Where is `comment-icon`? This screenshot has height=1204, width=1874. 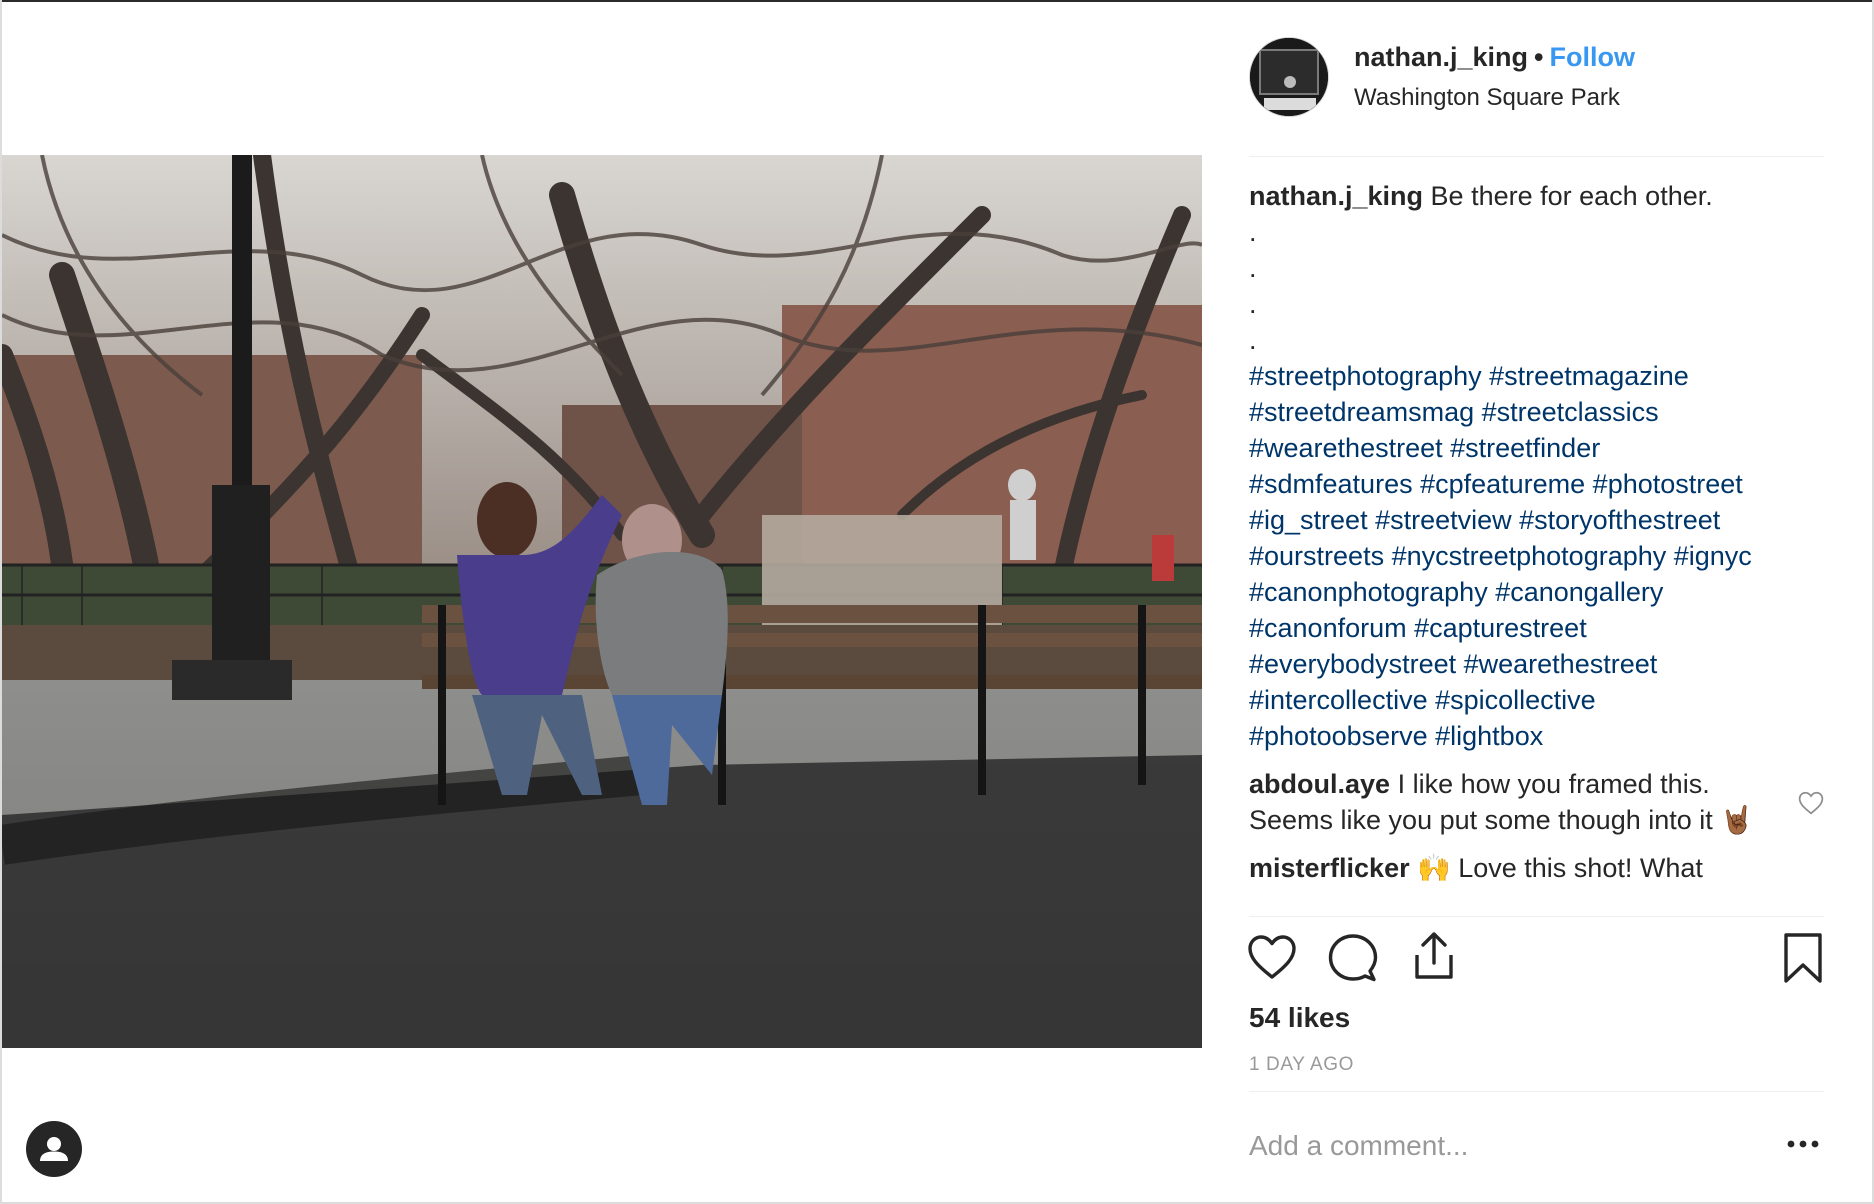
comment-icon is located at coordinates (1353, 958).